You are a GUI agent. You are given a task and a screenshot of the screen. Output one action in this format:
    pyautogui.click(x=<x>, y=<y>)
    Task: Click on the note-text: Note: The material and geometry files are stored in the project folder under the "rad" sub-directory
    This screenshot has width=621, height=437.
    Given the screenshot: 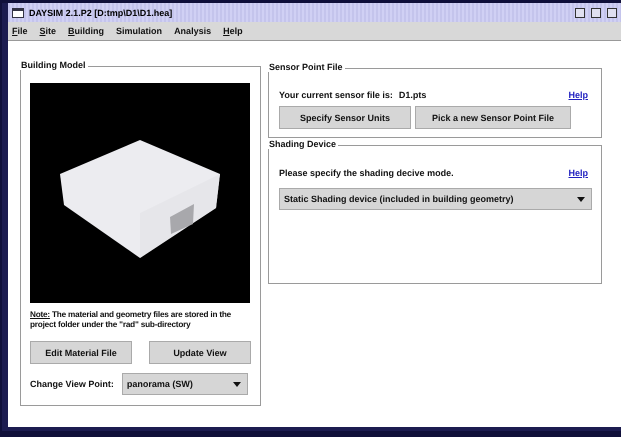 What is the action you would take?
    pyautogui.click(x=131, y=320)
    